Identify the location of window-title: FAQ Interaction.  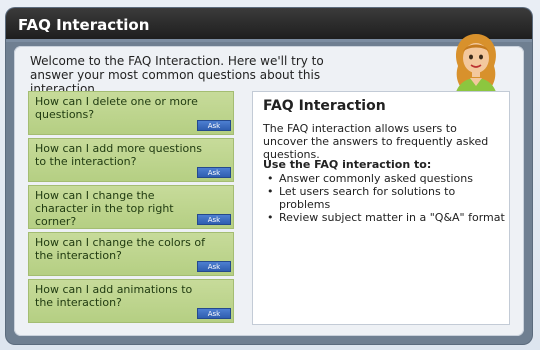
(84, 25).